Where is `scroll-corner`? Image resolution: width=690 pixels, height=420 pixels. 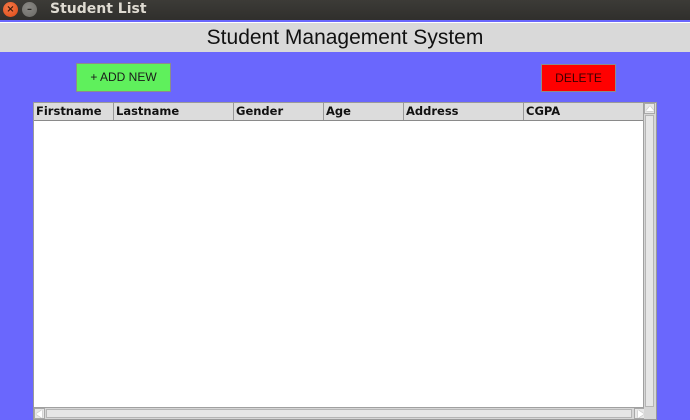 scroll-corner is located at coordinates (650, 413).